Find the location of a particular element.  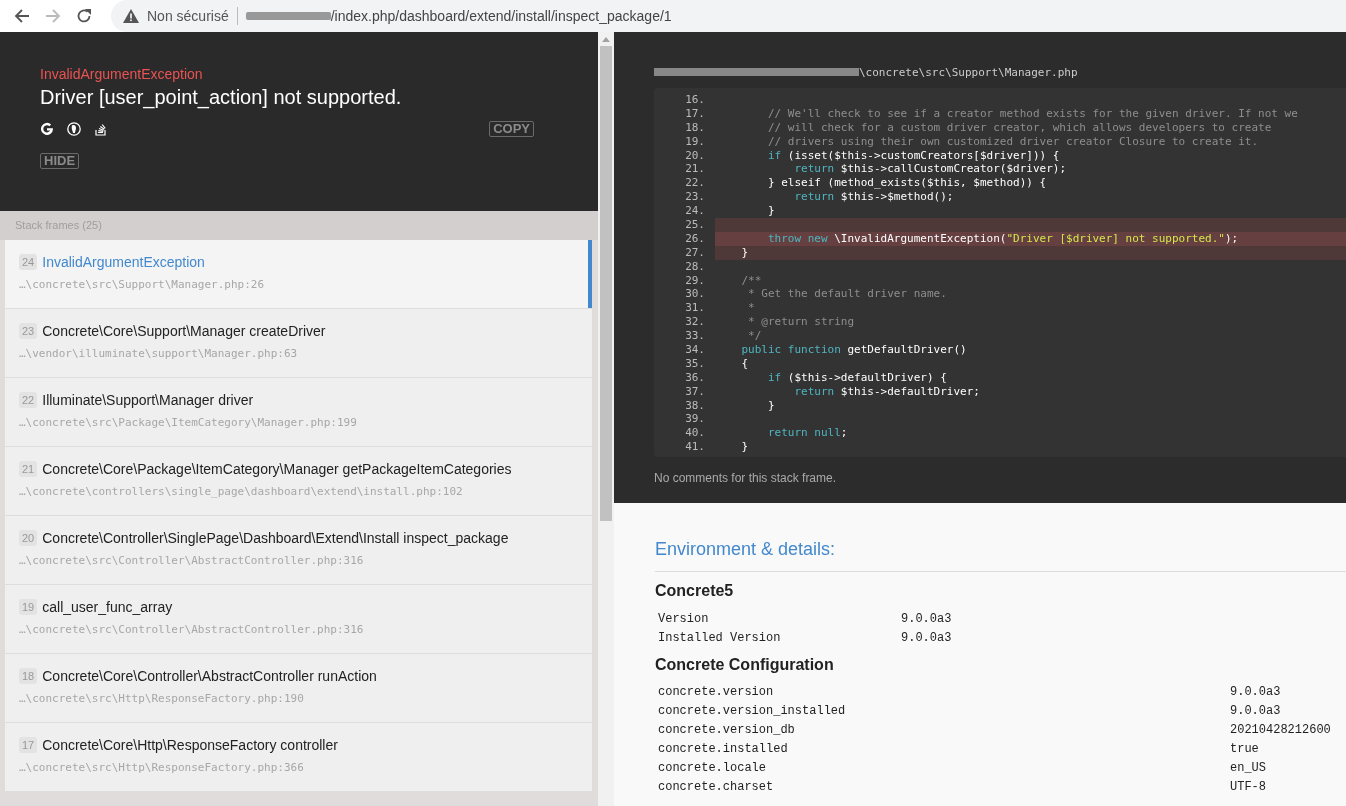

code-line: return $this->$method(); is located at coordinates (874, 197).